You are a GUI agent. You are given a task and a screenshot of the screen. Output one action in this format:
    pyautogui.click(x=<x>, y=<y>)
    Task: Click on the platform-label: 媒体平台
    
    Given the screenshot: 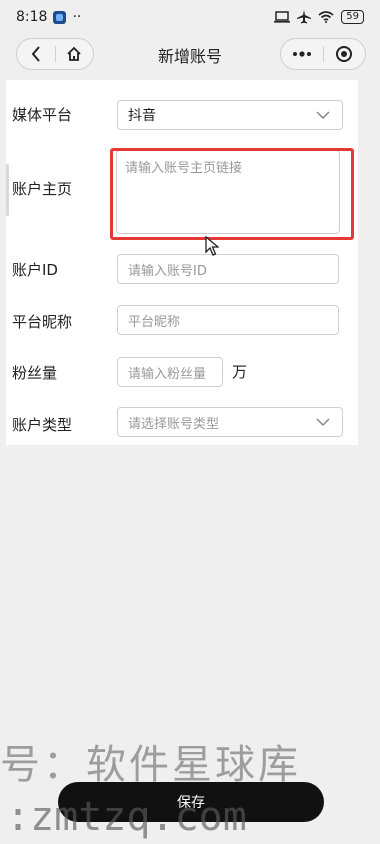 What is the action you would take?
    pyautogui.click(x=42, y=115)
    